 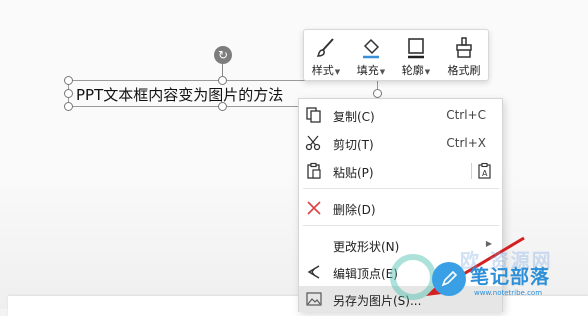 What do you see at coordinates (510, 277) in the screenshot?
I see `watermark-title: 笔记部落` at bounding box center [510, 277].